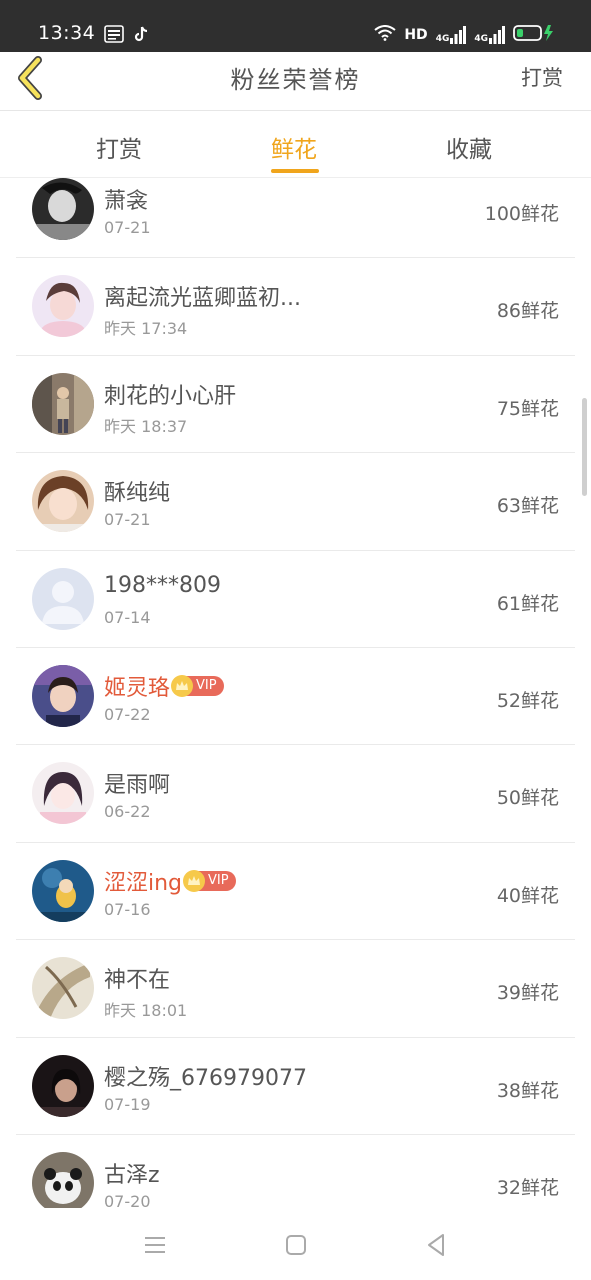 The height and width of the screenshot is (1280, 591). I want to click on fan-date: 07-22, so click(127, 714).